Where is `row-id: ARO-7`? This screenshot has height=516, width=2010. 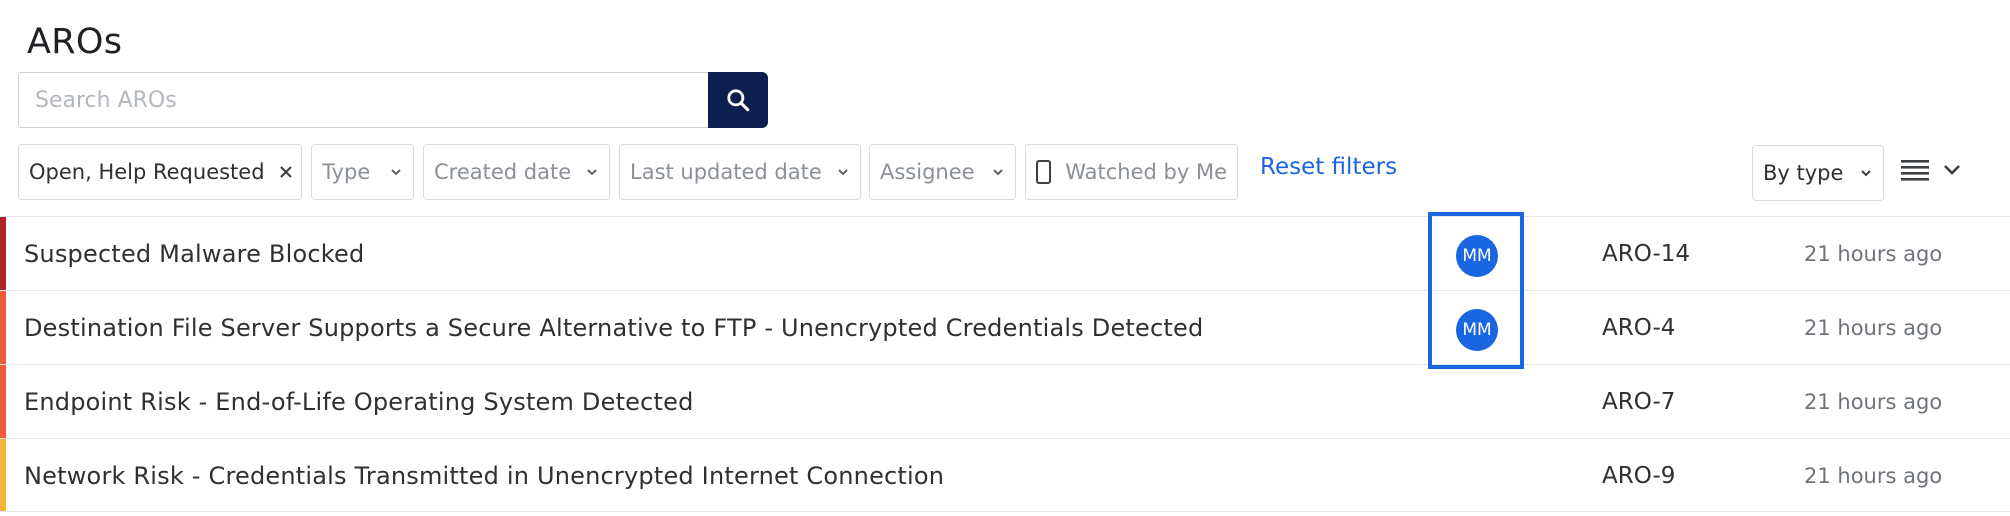 row-id: ARO-7 is located at coordinates (1639, 402).